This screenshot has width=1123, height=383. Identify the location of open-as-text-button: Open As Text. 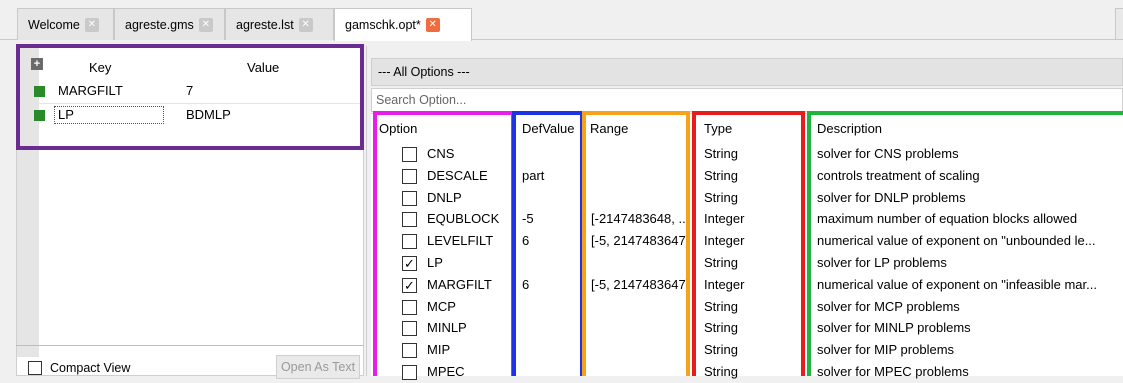
(318, 367).